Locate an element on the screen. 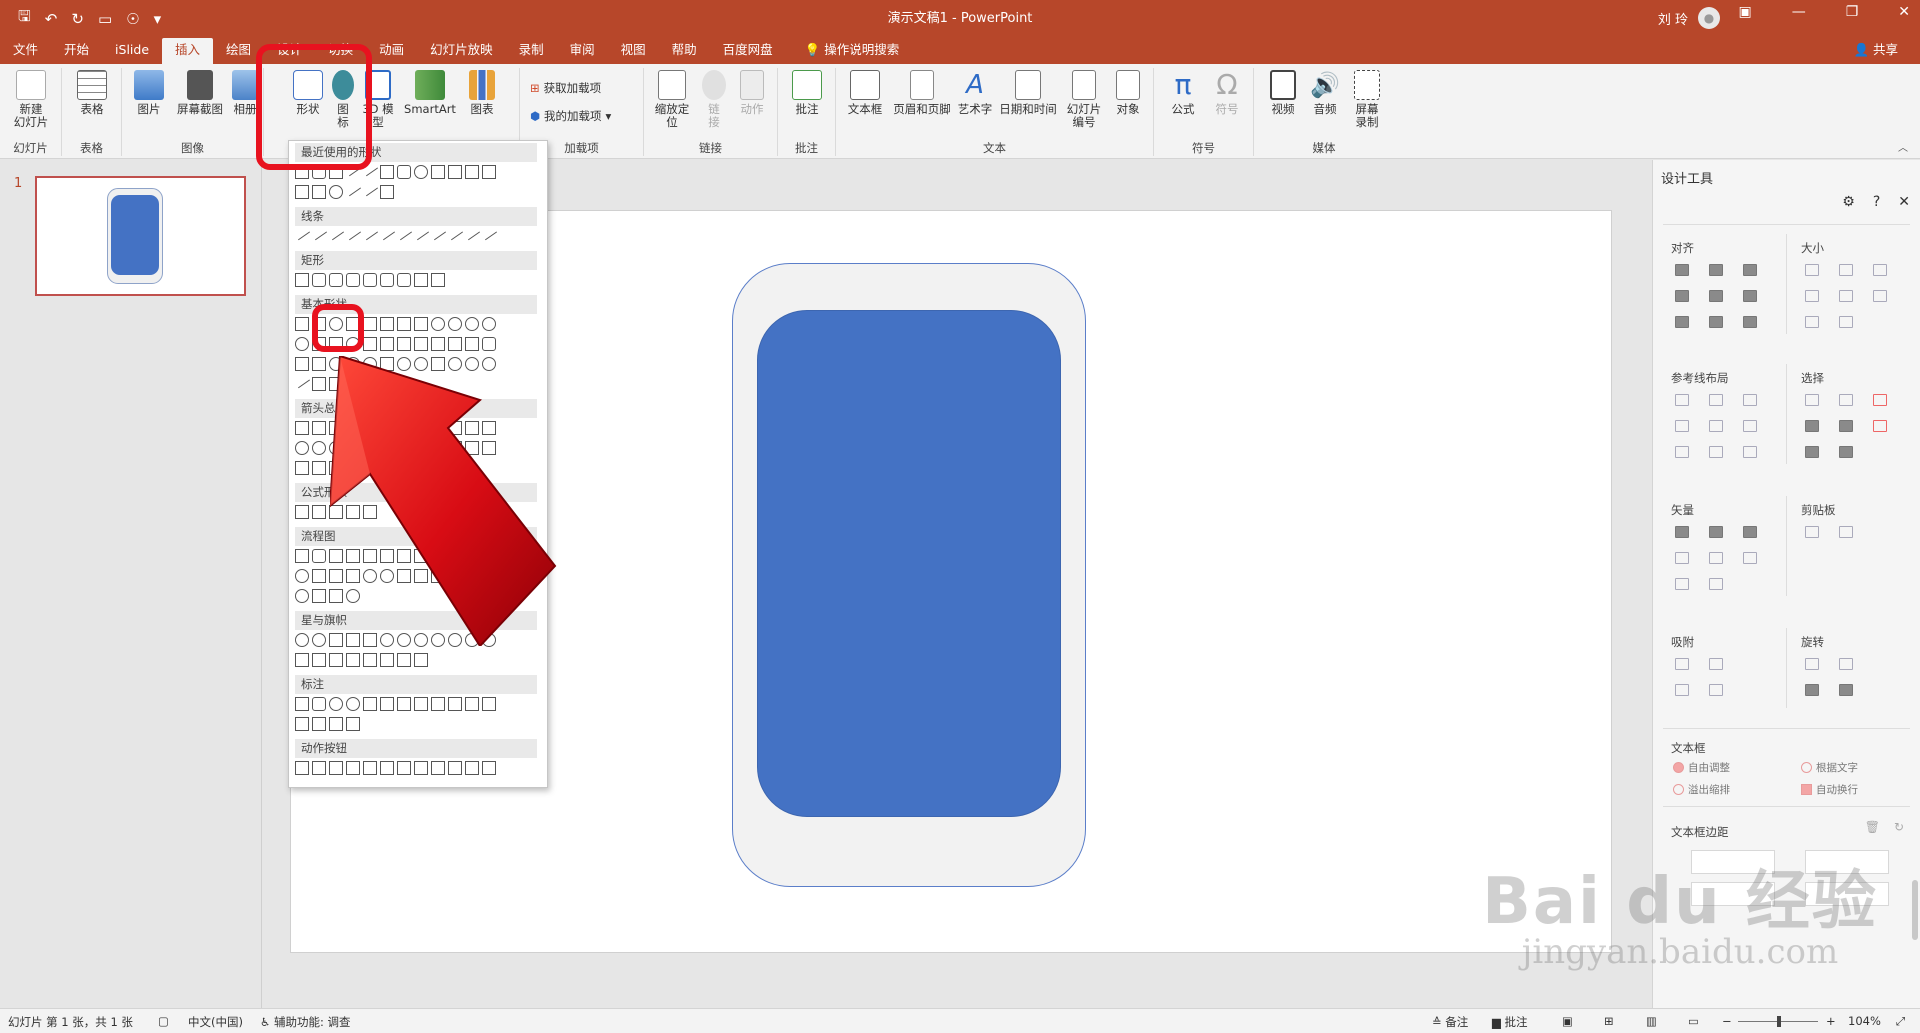  close-pane-icon: ✕ is located at coordinates (1904, 202).